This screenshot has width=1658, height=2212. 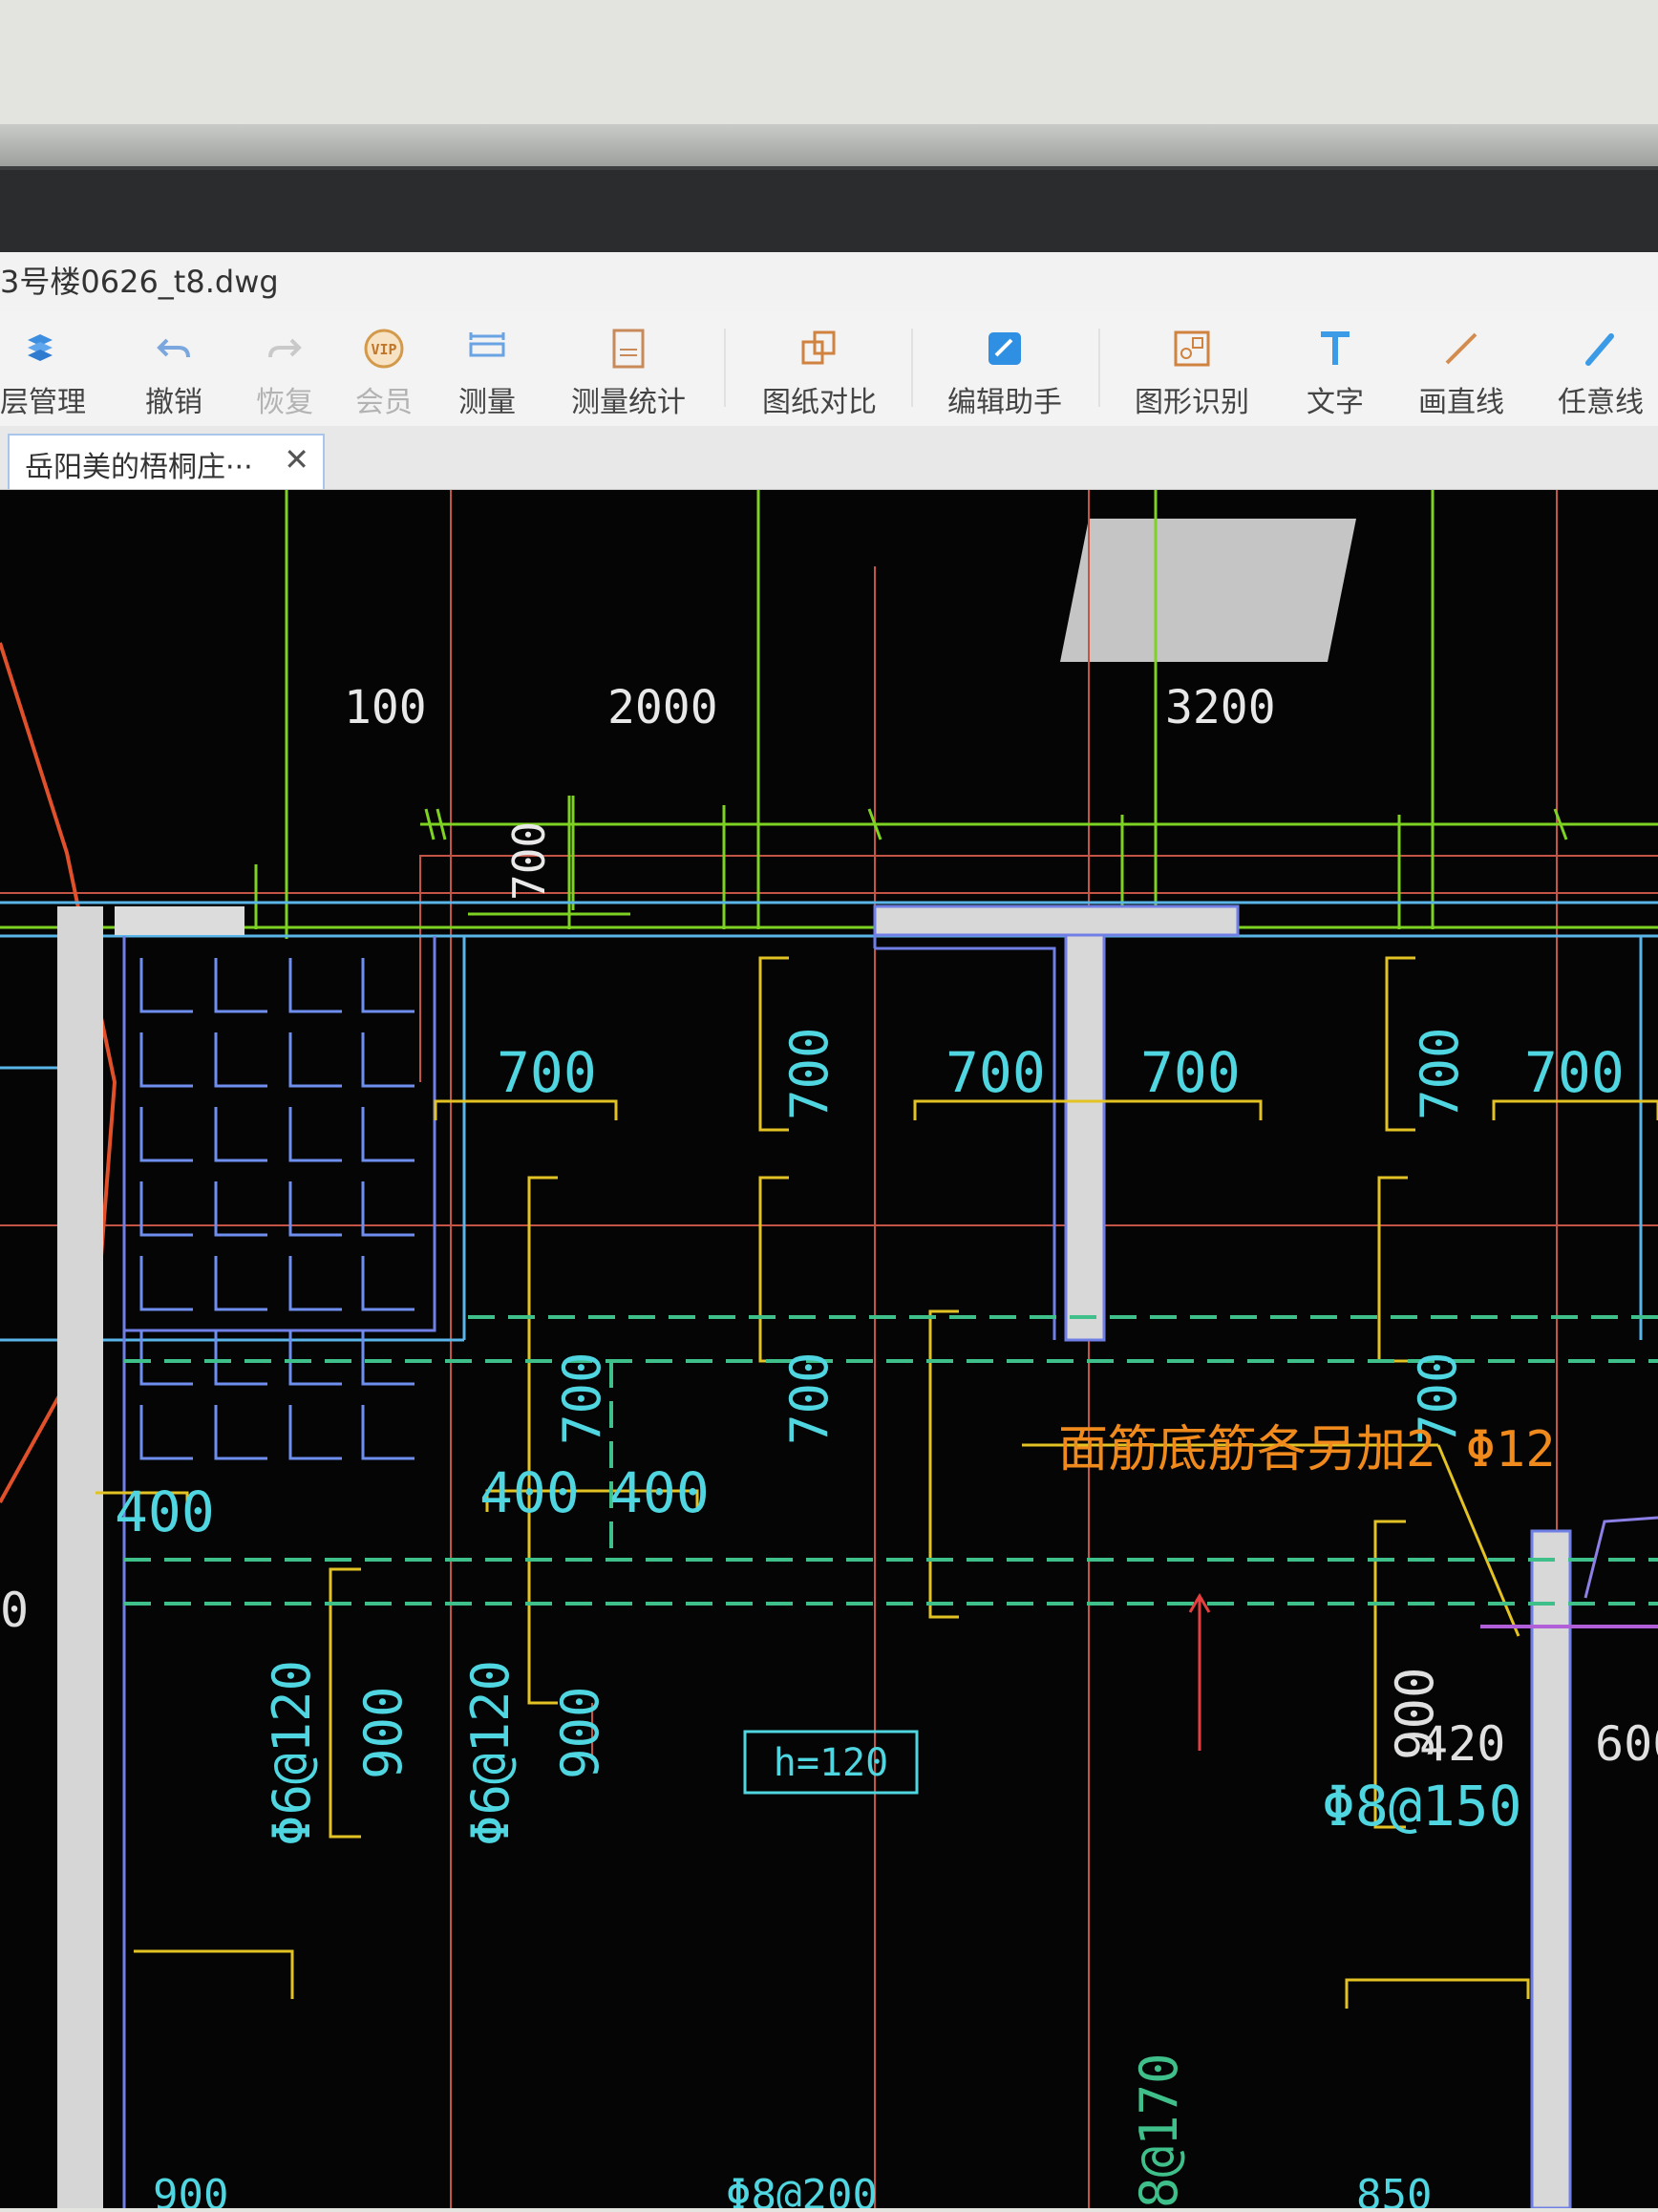 I want to click on text-tool-button: 文字, so click(x=1335, y=368).